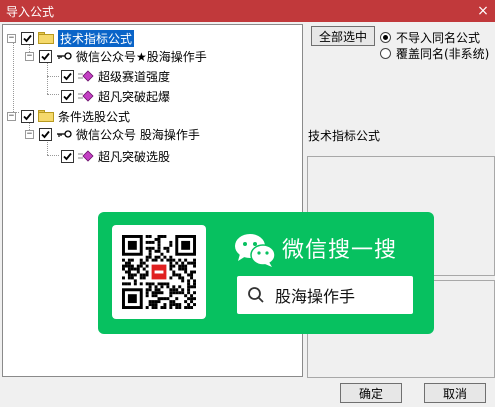 This screenshot has width=495, height=407. I want to click on tree-node-label: 条件选股公式, so click(94, 116).